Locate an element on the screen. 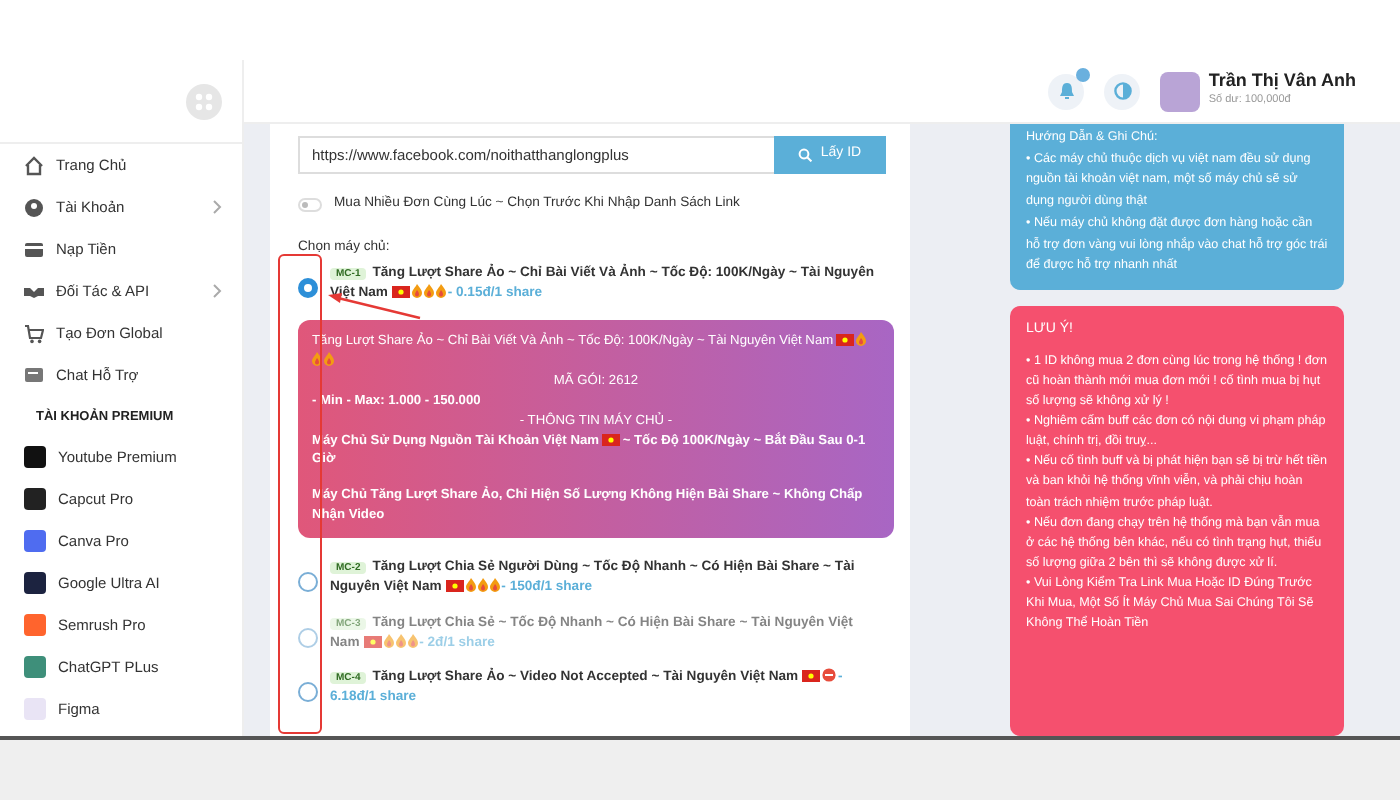 The height and width of the screenshot is (800, 1400). search-icon is located at coordinates (805, 155).